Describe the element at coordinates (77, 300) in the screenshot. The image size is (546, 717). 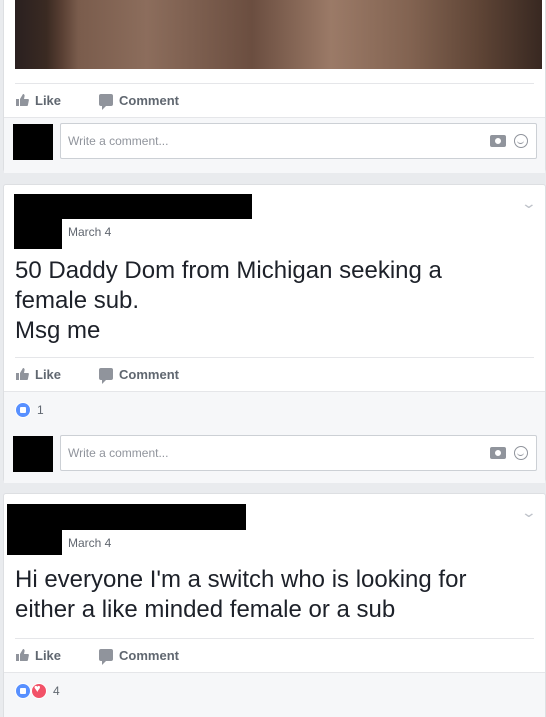
I see `post-text-line: female sub.` at that location.